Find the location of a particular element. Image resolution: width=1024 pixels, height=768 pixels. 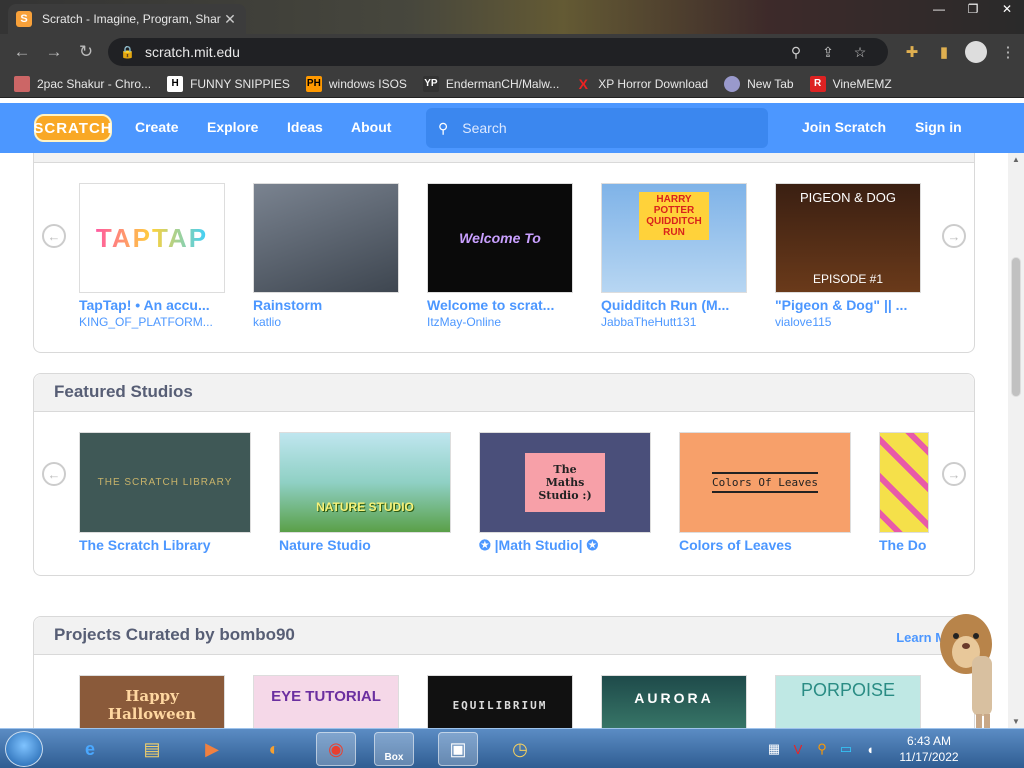

studio-thumbnail: NATURE STUDIO is located at coordinates (365, 482).